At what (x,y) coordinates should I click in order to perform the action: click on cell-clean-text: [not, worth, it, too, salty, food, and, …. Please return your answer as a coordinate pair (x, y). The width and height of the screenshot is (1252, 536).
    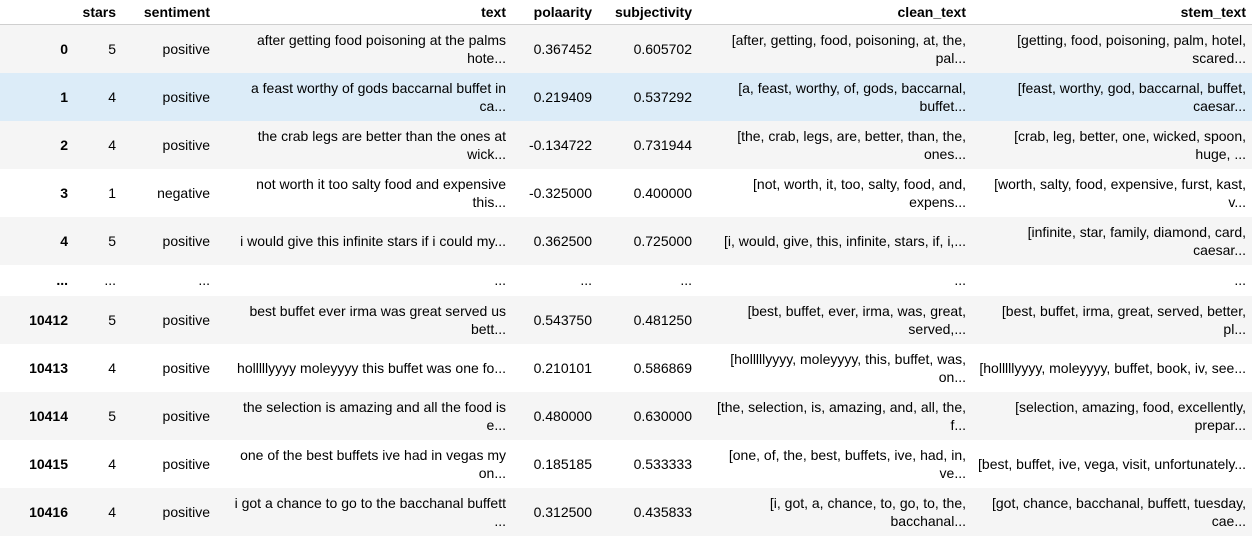
    Looking at the image, I should click on (859, 192).